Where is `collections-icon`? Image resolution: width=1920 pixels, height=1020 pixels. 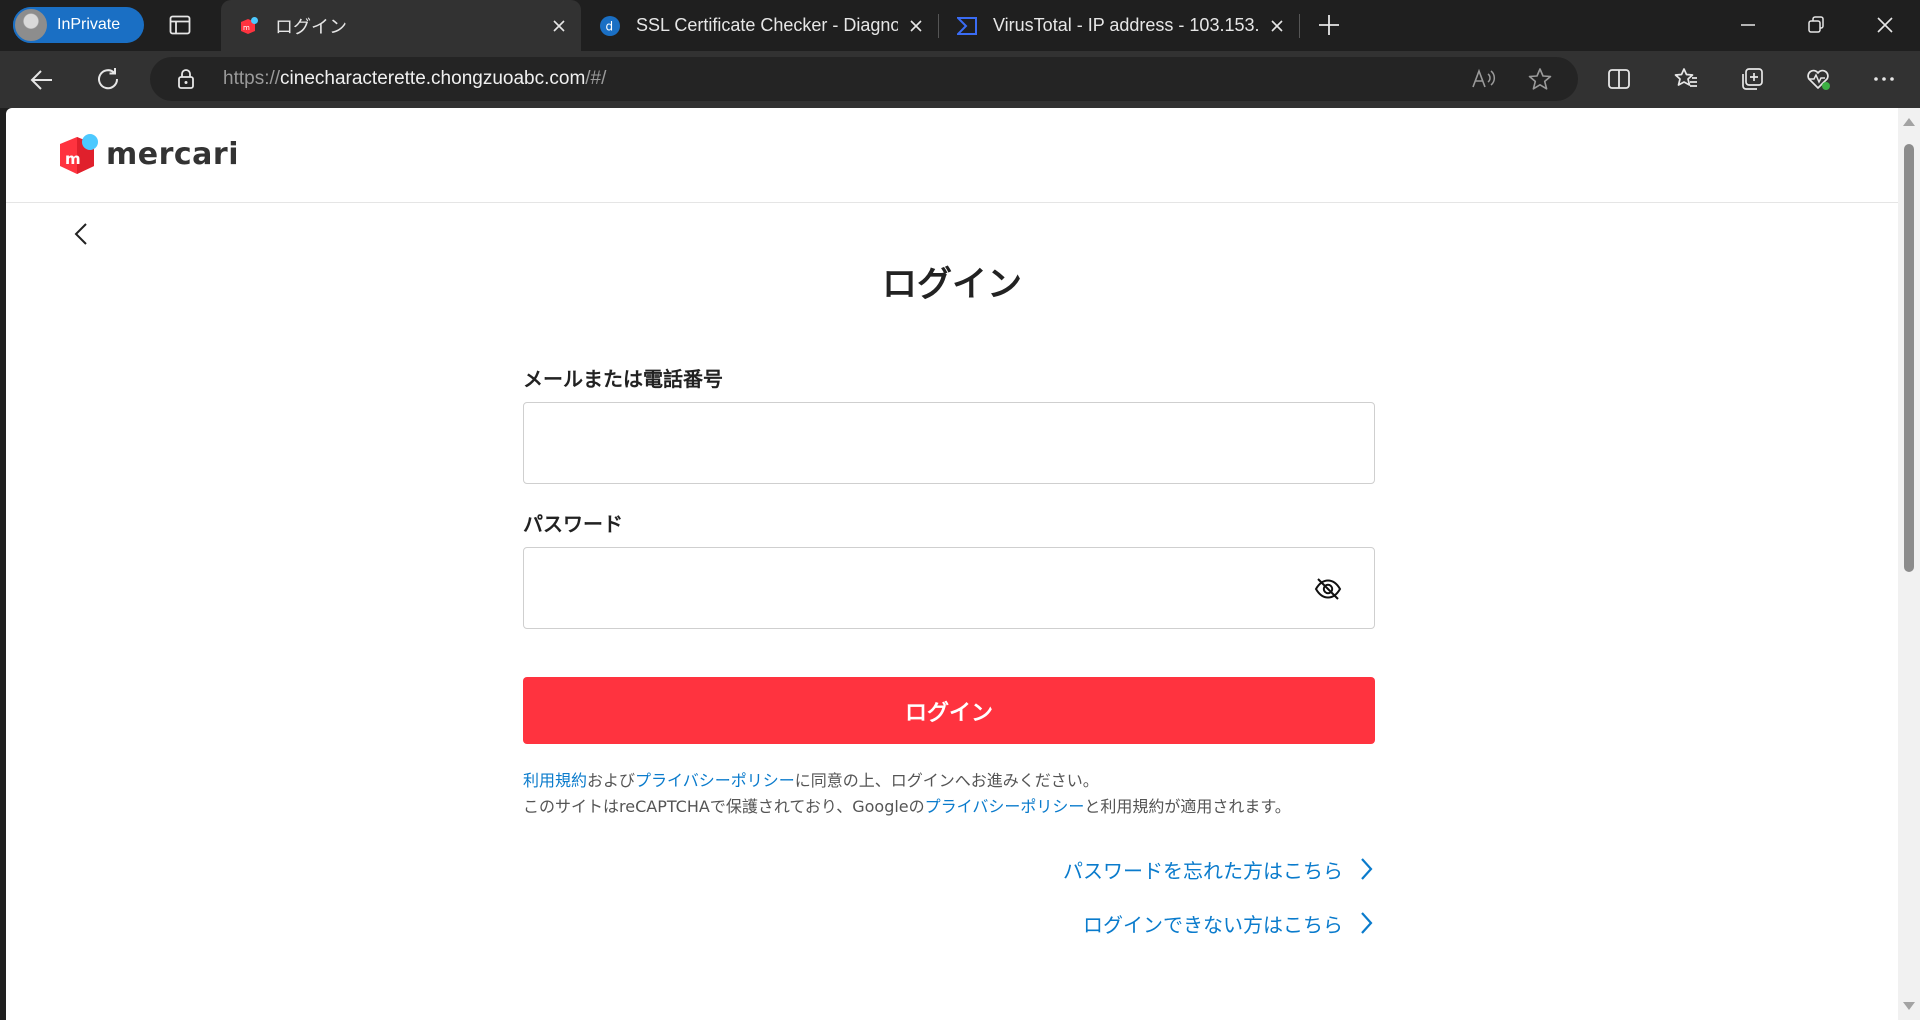 collections-icon is located at coordinates (1752, 79).